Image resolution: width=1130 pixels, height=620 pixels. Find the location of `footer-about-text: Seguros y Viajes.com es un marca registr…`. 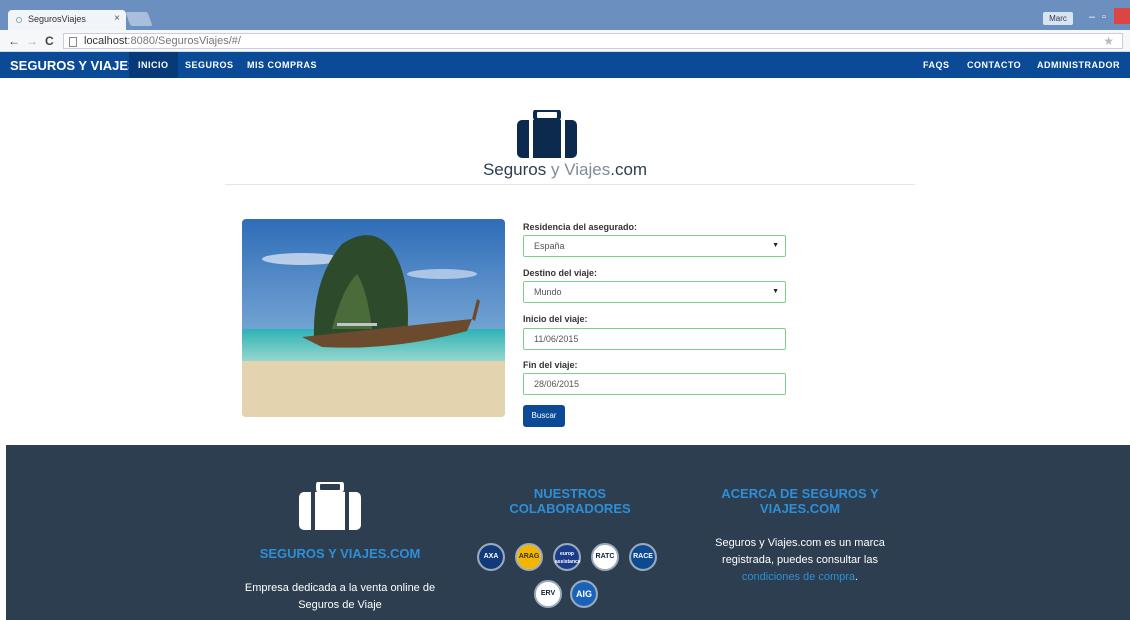

footer-about-text: Seguros y Viajes.com es un marca registr… is located at coordinates (800, 560).